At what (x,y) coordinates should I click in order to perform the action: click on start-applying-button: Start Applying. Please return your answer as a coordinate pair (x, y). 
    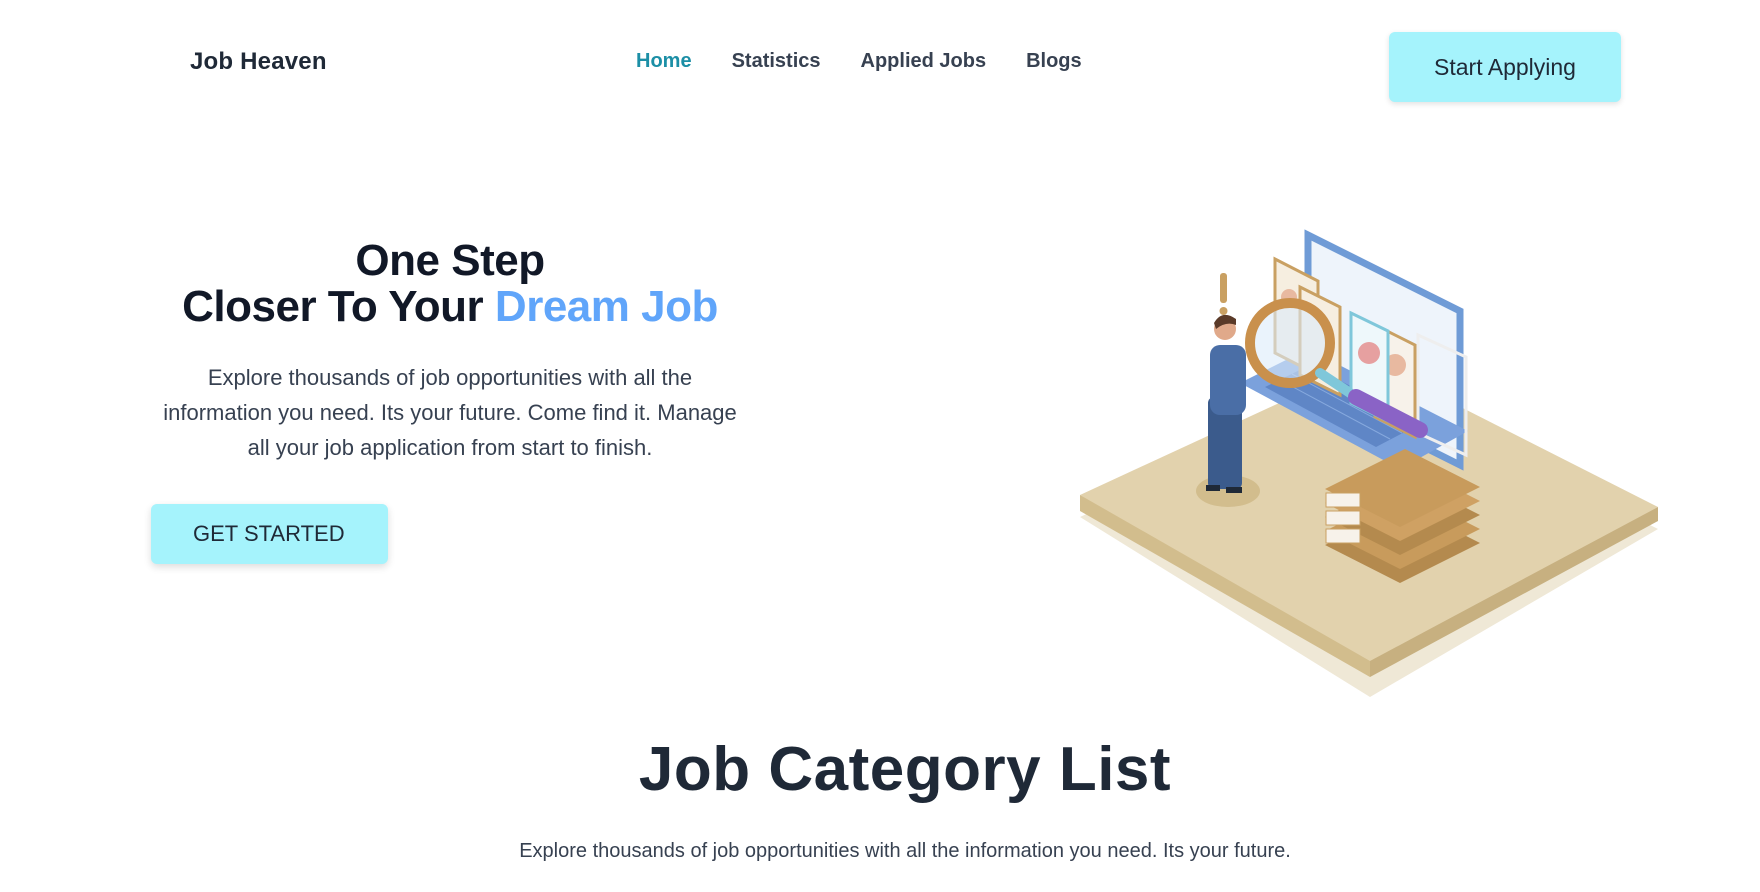
    Looking at the image, I should click on (1505, 67).